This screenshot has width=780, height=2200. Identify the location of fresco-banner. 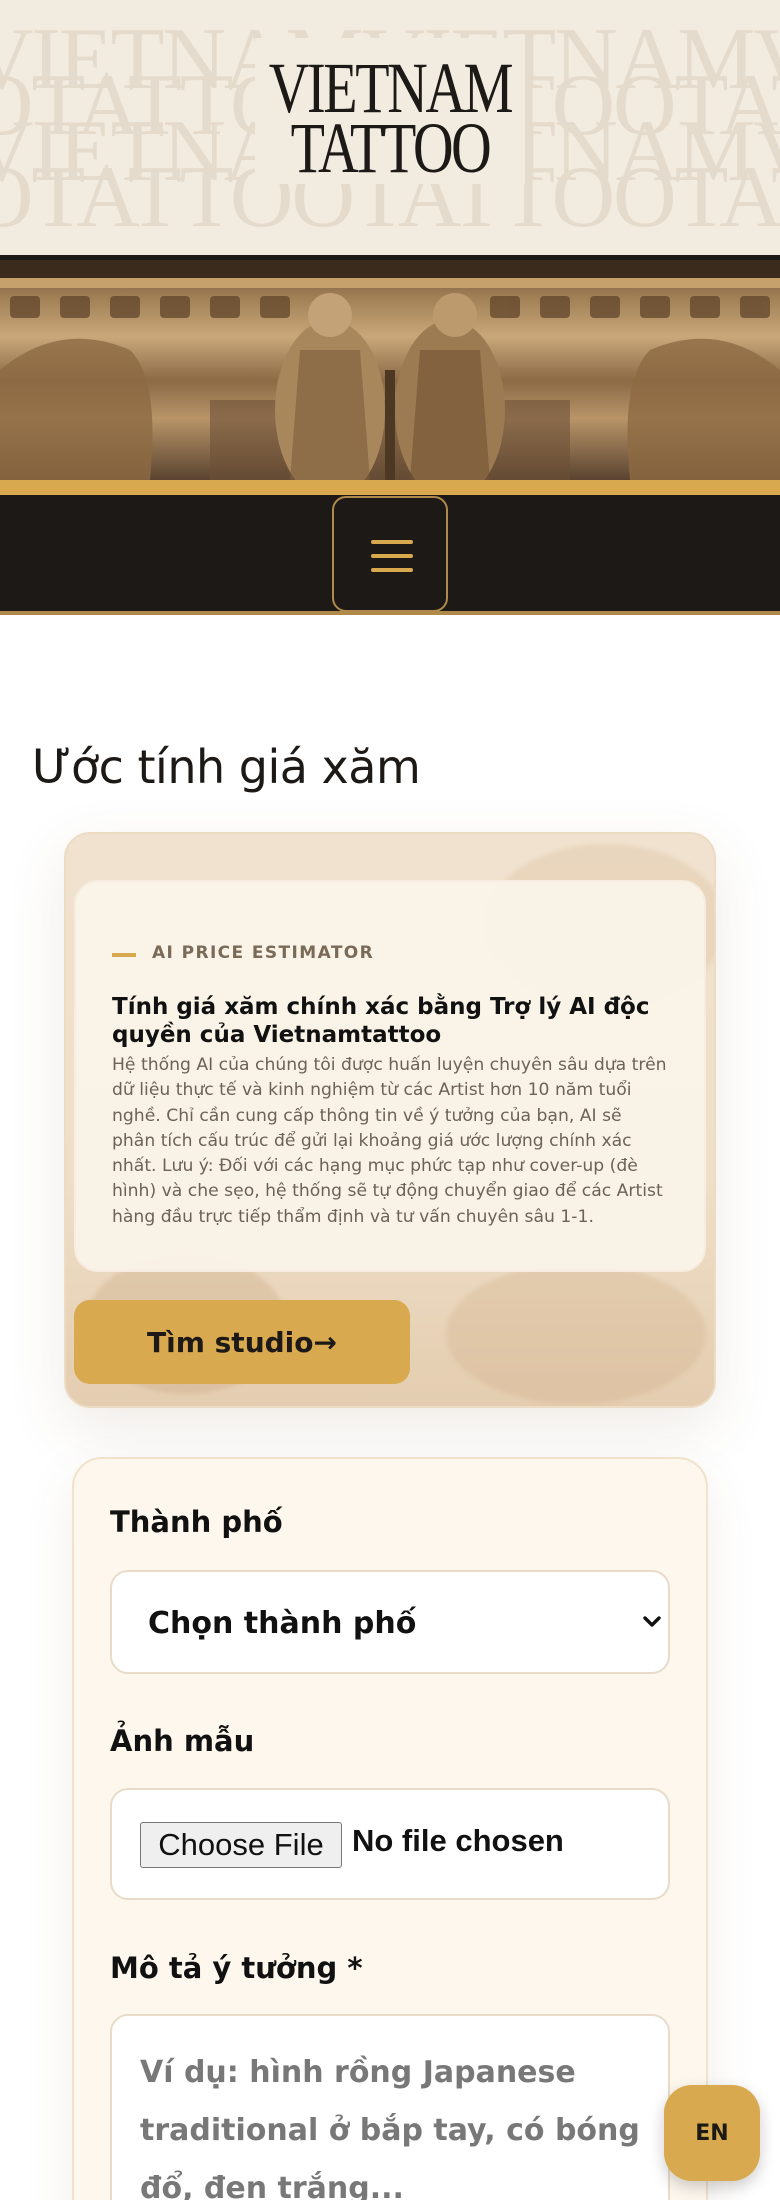
(390, 370).